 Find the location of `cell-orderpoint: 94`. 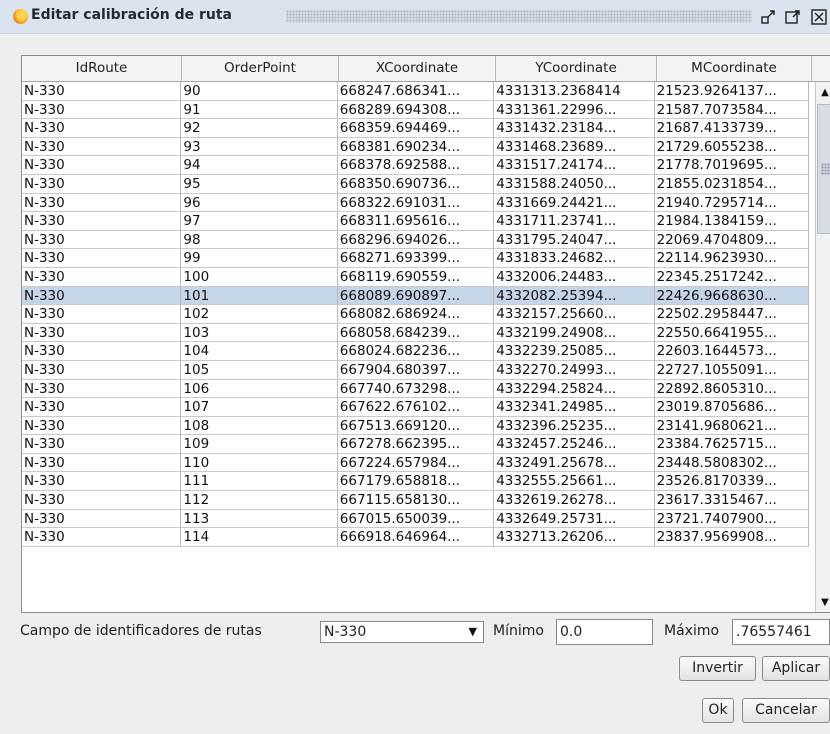

cell-orderpoint: 94 is located at coordinates (259, 165).